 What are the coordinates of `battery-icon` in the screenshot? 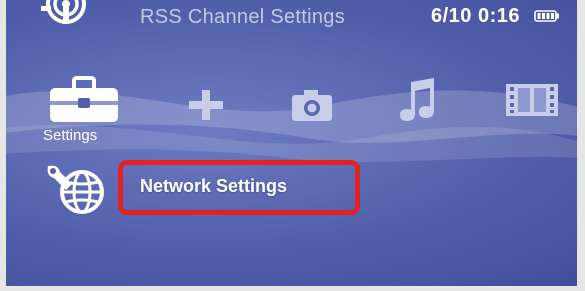 It's located at (546, 16).